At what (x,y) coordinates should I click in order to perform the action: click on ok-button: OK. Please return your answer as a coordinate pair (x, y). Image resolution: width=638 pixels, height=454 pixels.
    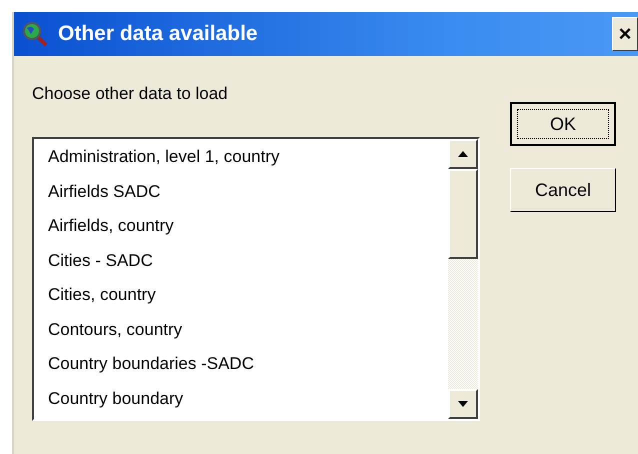
    Looking at the image, I should click on (563, 124).